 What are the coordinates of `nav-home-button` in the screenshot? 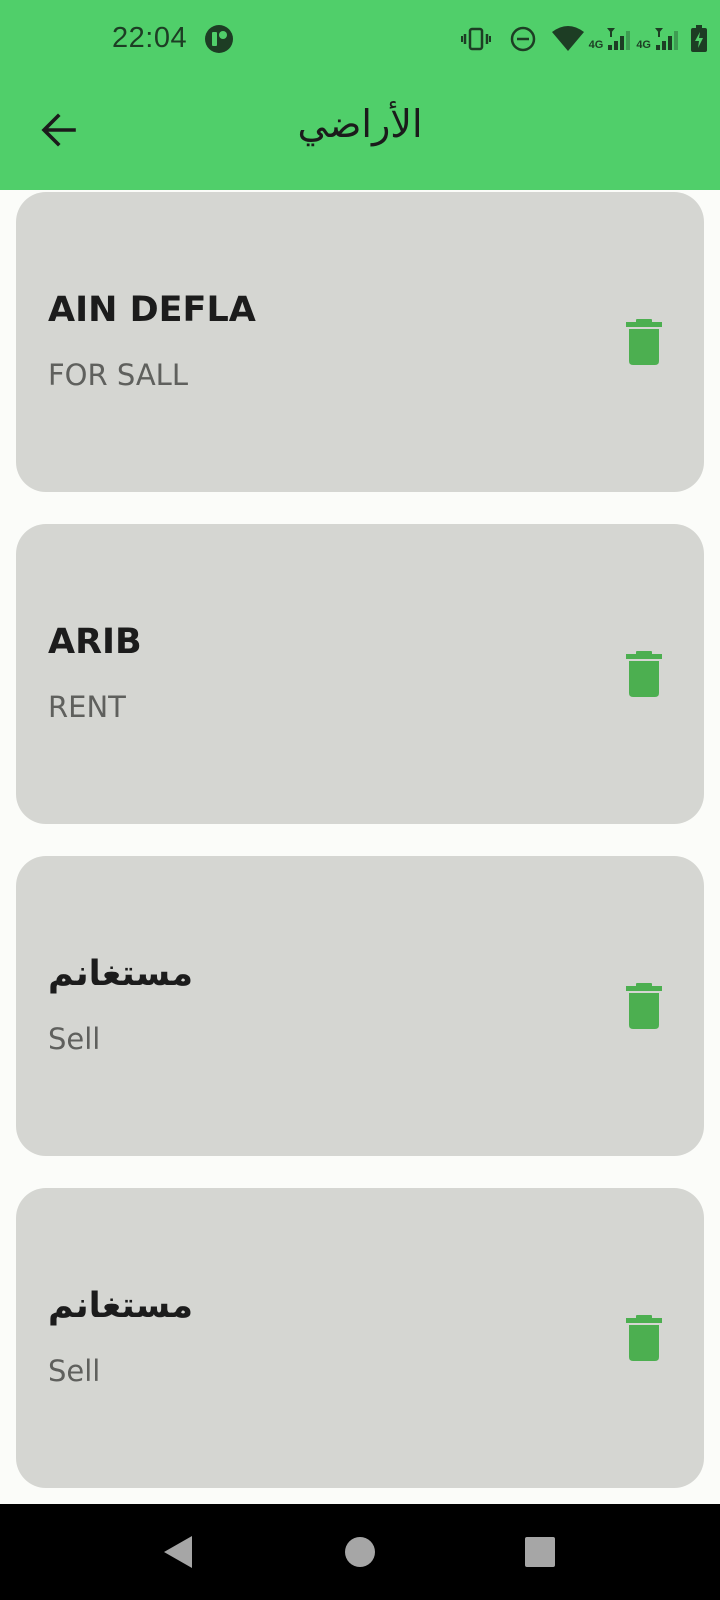 It's located at (360, 1552).